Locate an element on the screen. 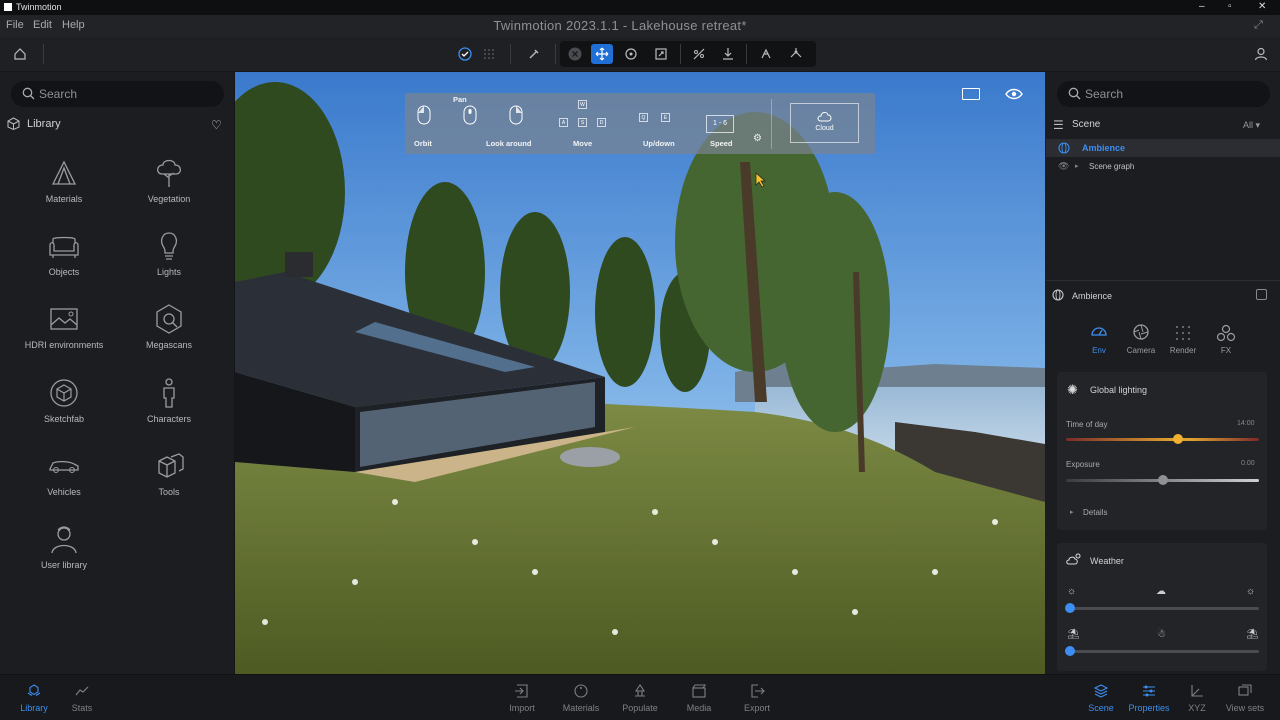 Image resolution: width=1280 pixels, height=720 pixels. library-item-tools: Tools is located at coordinates (169, 473).